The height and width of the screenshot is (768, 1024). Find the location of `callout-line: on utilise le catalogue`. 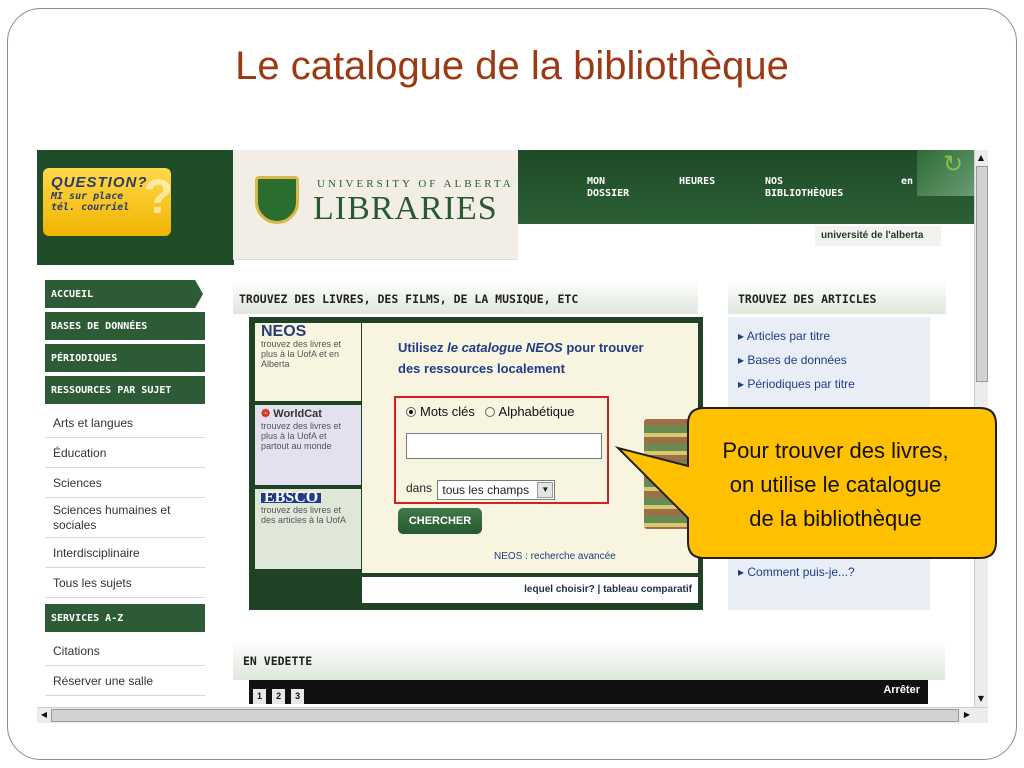

callout-line: on utilise le catalogue is located at coordinates (835, 484).